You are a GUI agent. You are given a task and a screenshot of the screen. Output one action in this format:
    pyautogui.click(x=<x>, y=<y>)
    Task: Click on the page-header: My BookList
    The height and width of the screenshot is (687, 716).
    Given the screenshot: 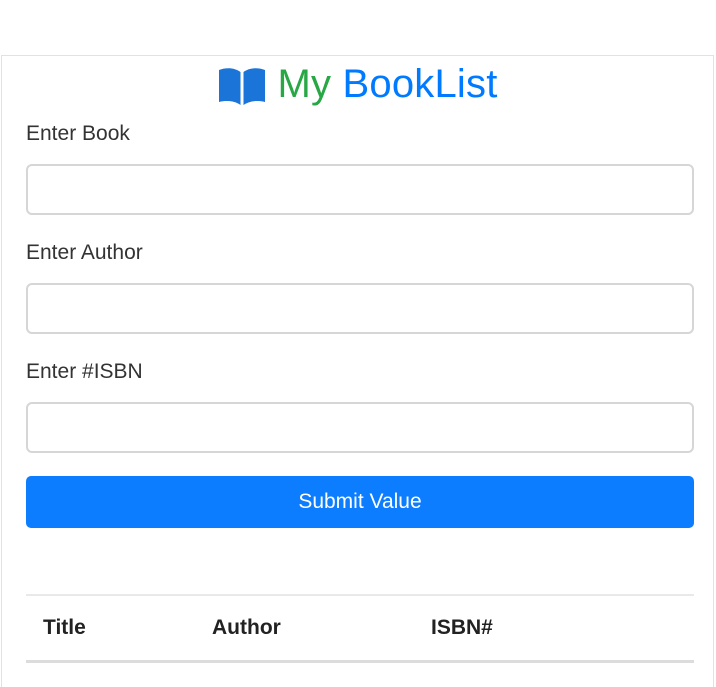 What is the action you would take?
    pyautogui.click(x=357, y=84)
    